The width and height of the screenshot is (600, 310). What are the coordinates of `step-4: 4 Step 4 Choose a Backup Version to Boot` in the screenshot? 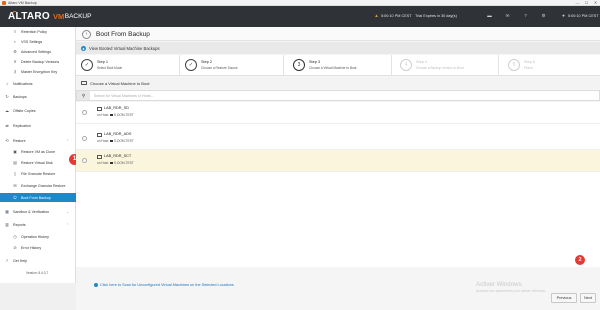 It's located at (447, 65).